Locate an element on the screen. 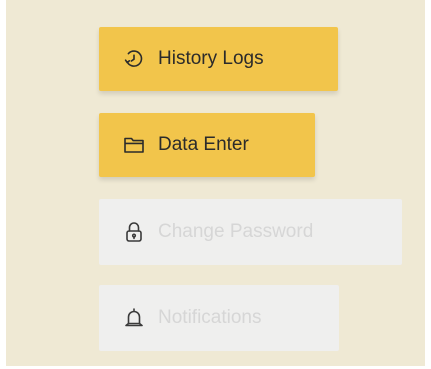  folder-icon is located at coordinates (134, 145).